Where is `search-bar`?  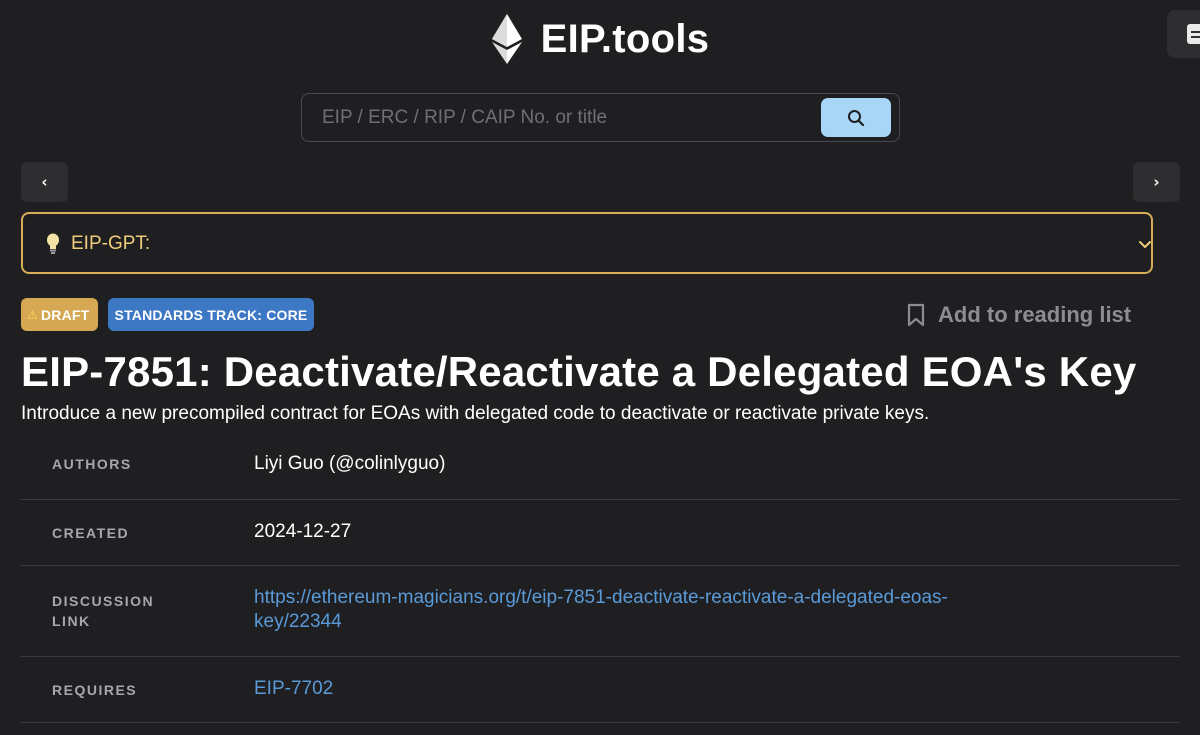 search-bar is located at coordinates (600, 117).